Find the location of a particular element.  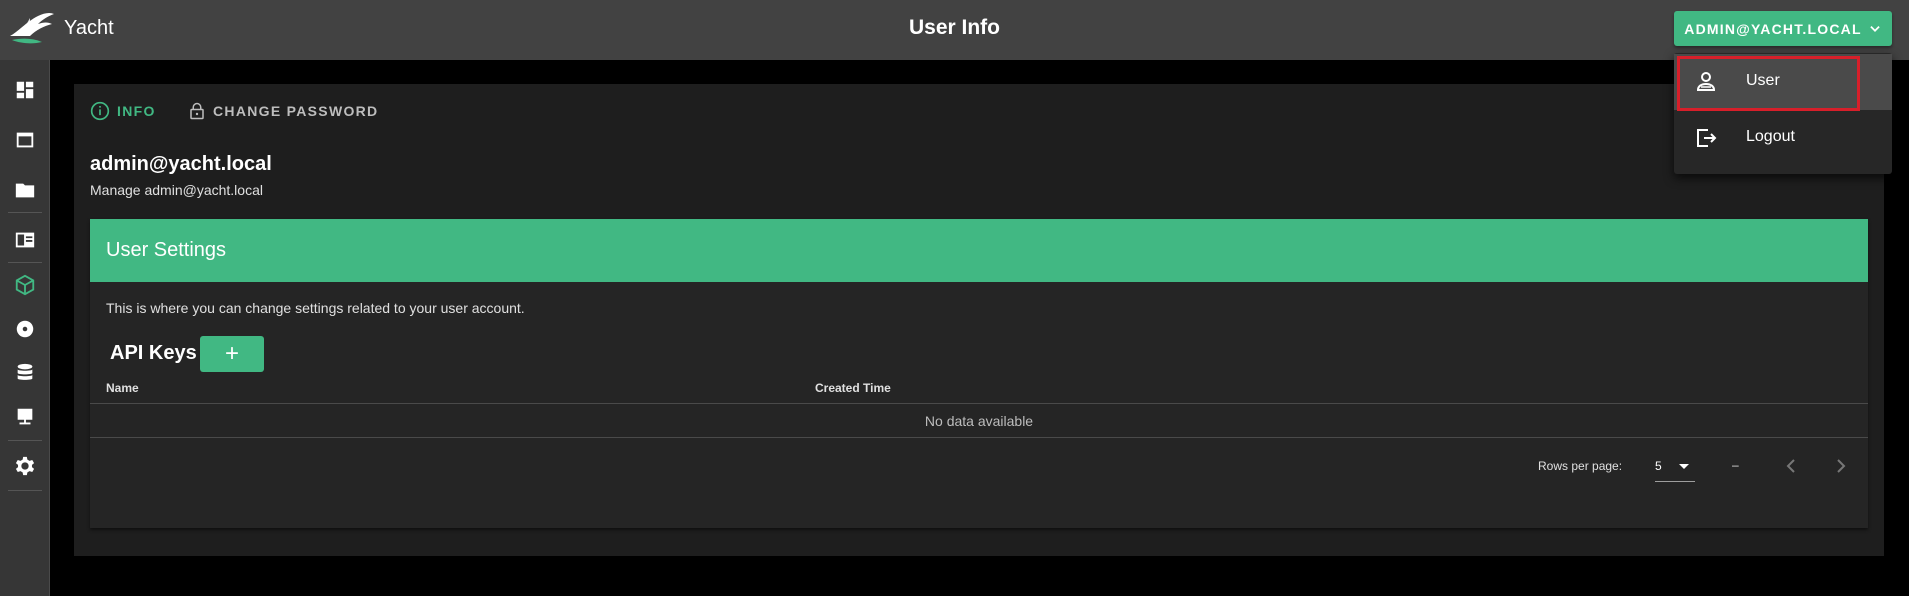

sidebar-item-resources is located at coordinates (25, 285).